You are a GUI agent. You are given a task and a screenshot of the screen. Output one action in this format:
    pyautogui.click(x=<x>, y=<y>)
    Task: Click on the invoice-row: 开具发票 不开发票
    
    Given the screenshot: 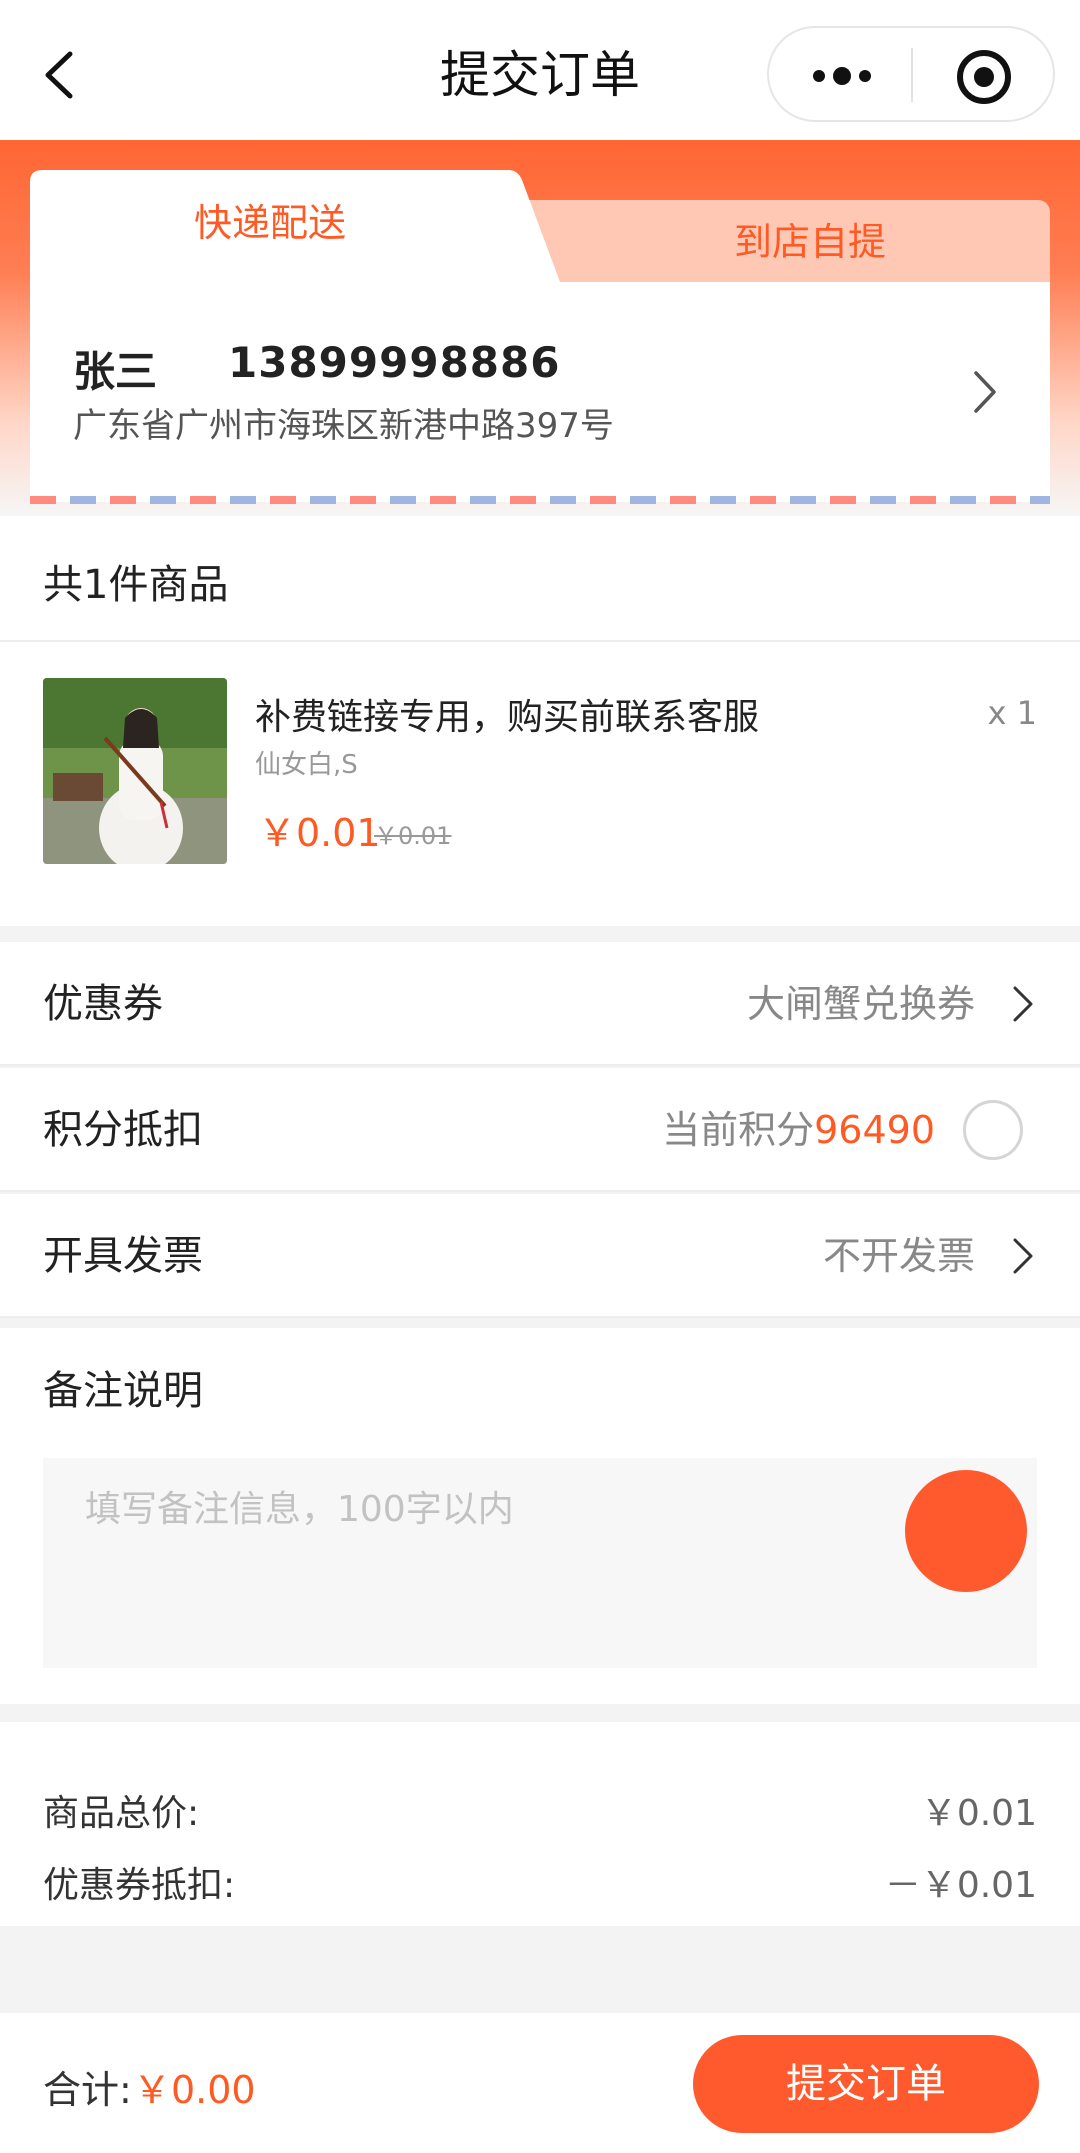 What is the action you would take?
    pyautogui.click(x=540, y=1256)
    